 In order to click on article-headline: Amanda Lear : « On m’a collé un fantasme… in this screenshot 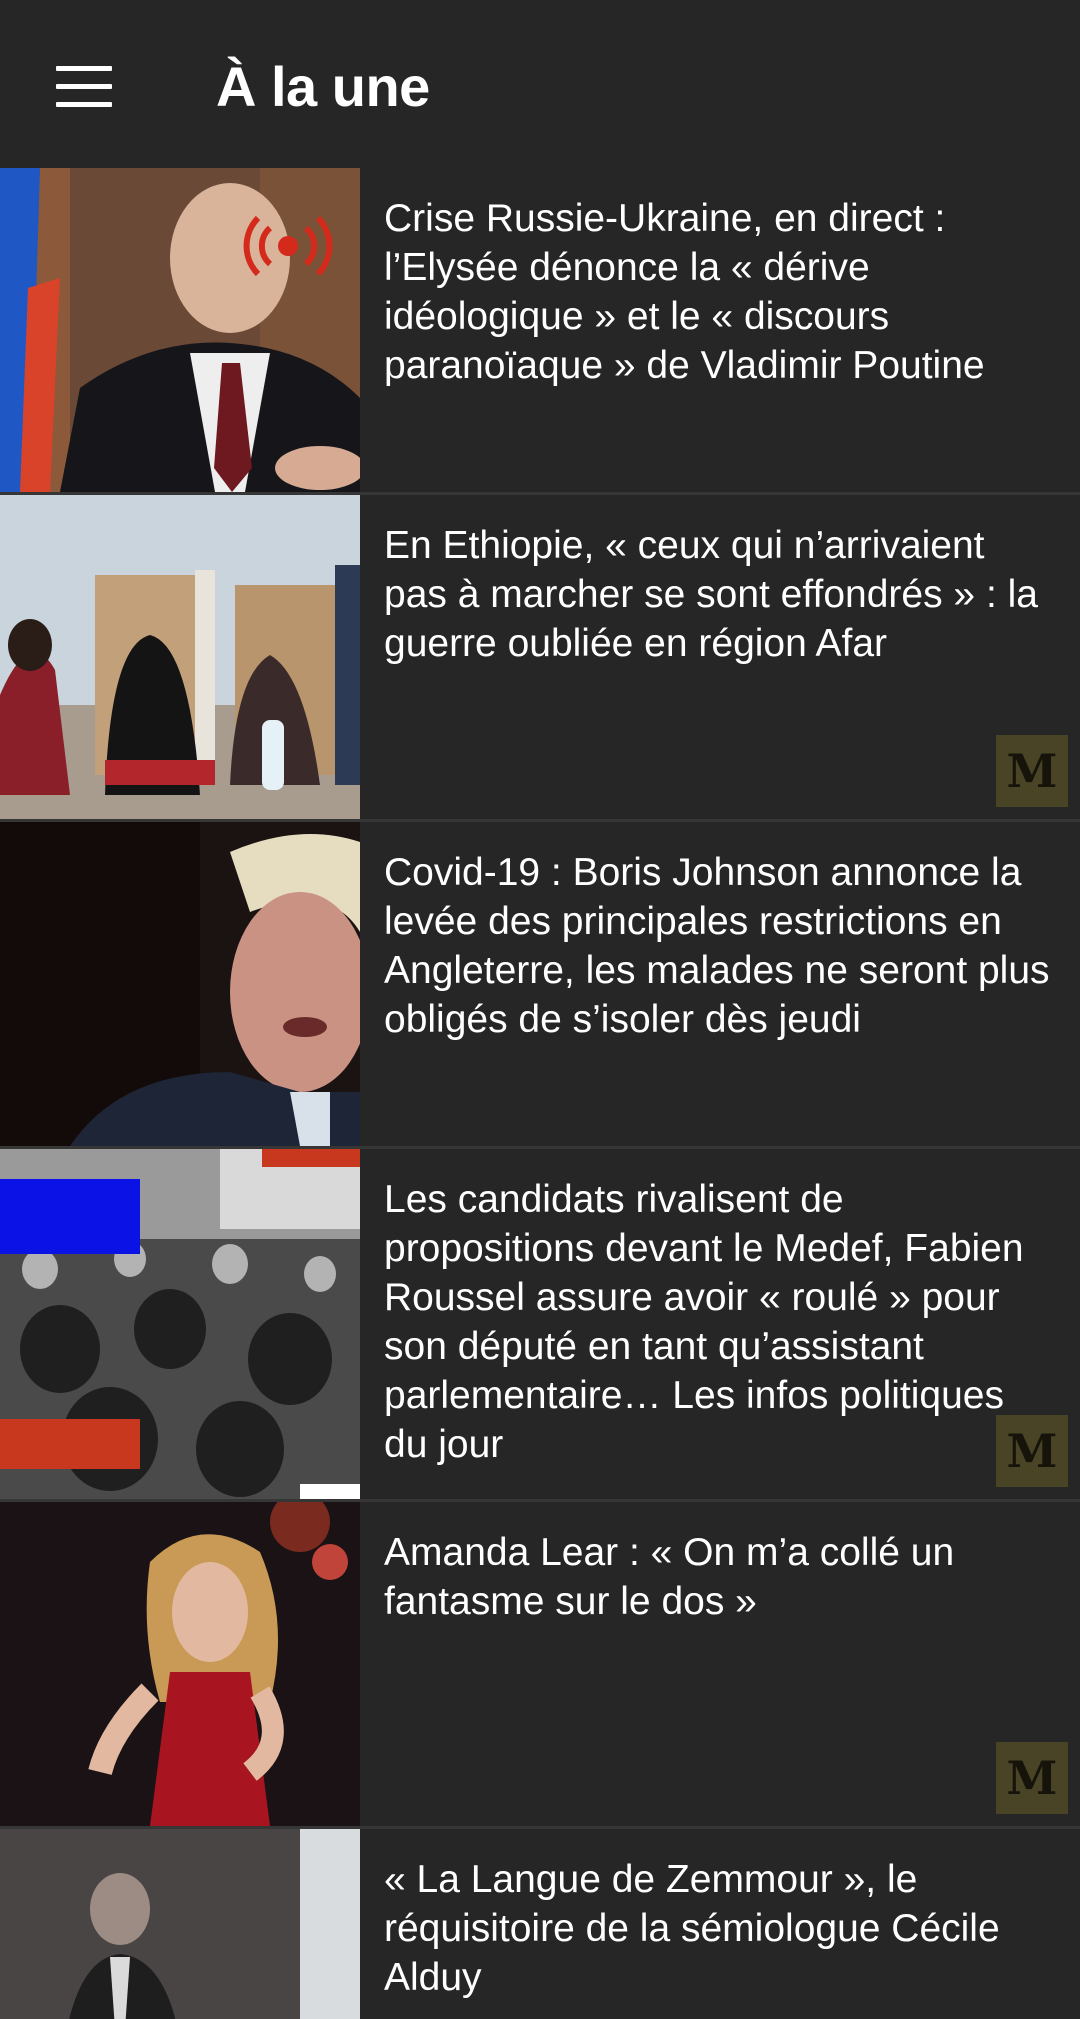, I will do `click(669, 1577)`.